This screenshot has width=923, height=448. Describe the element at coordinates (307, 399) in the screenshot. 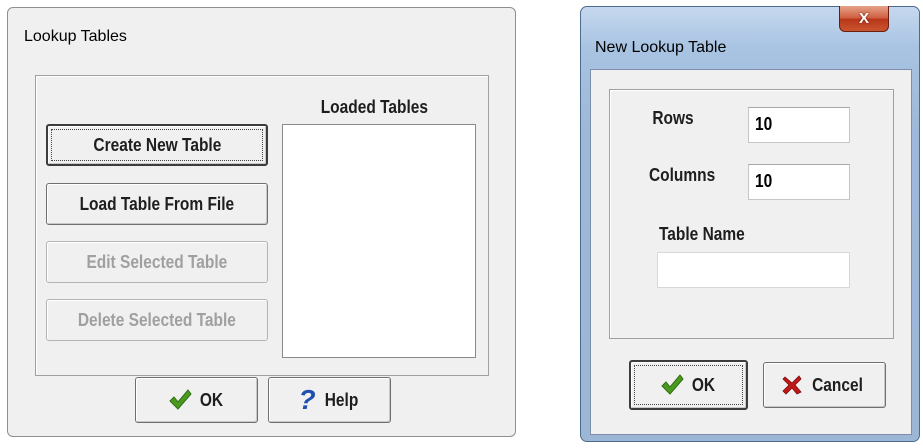

I see `question-mark-icon: ?` at that location.